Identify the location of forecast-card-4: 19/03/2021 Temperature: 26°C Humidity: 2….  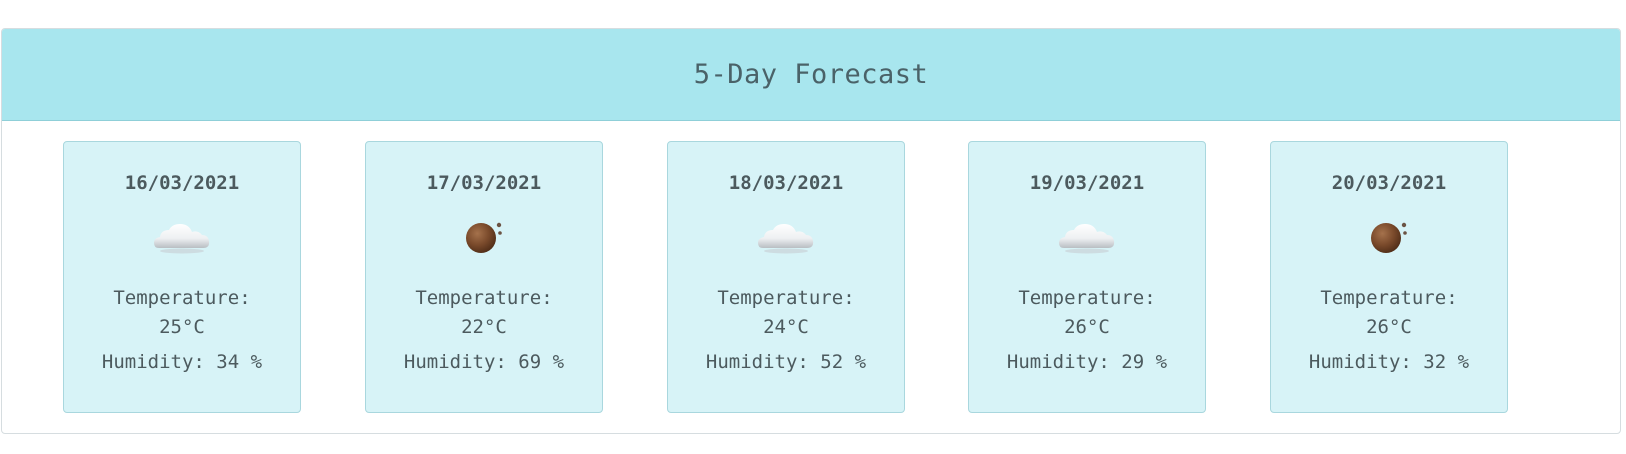
(1087, 277).